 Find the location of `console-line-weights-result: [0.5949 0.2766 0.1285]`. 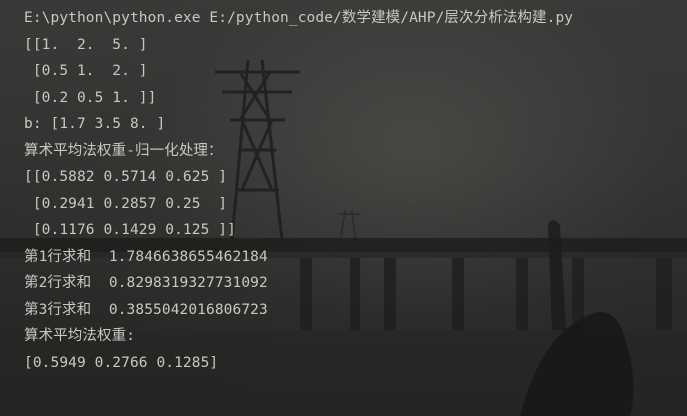

console-line-weights-result: [0.5949 0.2766 0.1285] is located at coordinates (121, 362).